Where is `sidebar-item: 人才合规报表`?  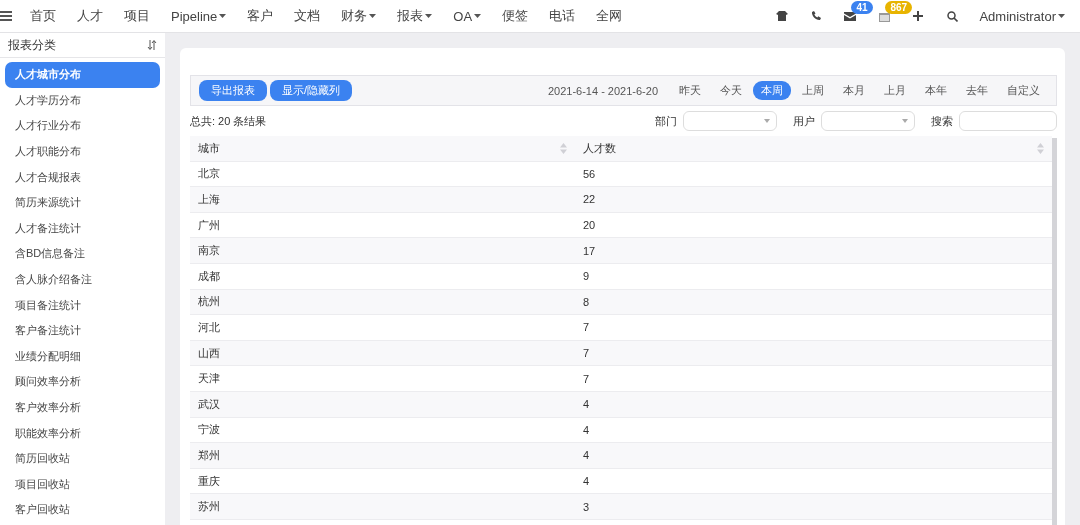 sidebar-item: 人才合规报表 is located at coordinates (82, 177).